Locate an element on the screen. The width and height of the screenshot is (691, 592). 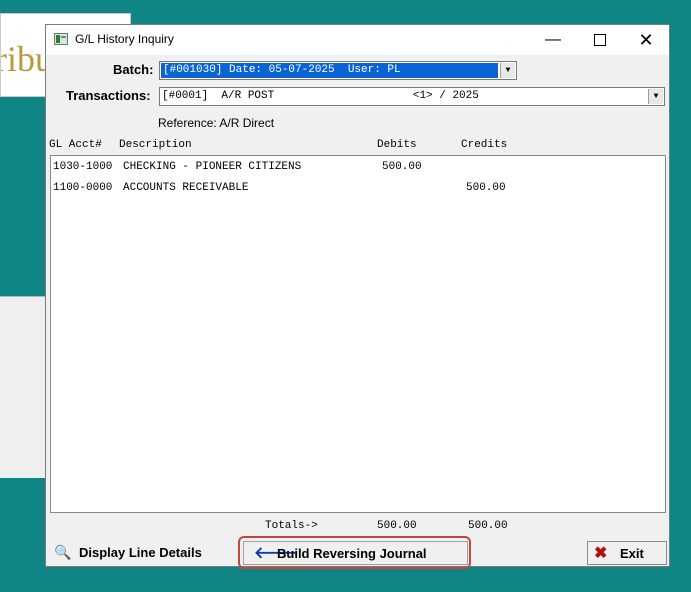
totals-label: Totals-> is located at coordinates (291, 526).